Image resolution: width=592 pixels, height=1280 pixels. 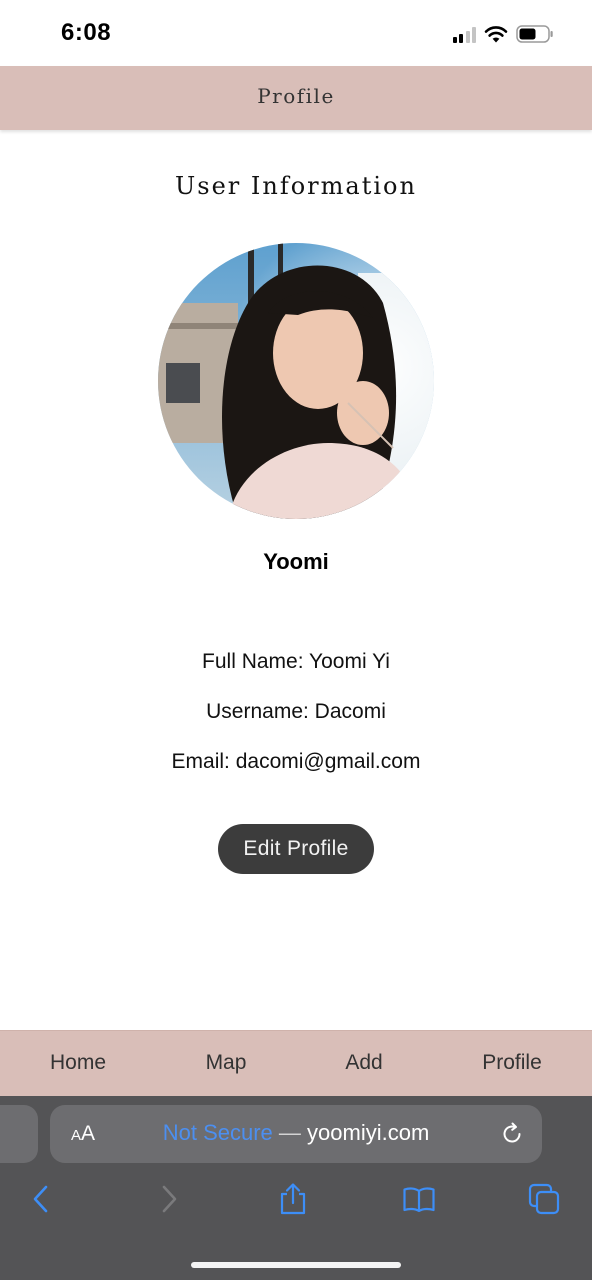 I want to click on page-title: Profile, so click(x=296, y=96).